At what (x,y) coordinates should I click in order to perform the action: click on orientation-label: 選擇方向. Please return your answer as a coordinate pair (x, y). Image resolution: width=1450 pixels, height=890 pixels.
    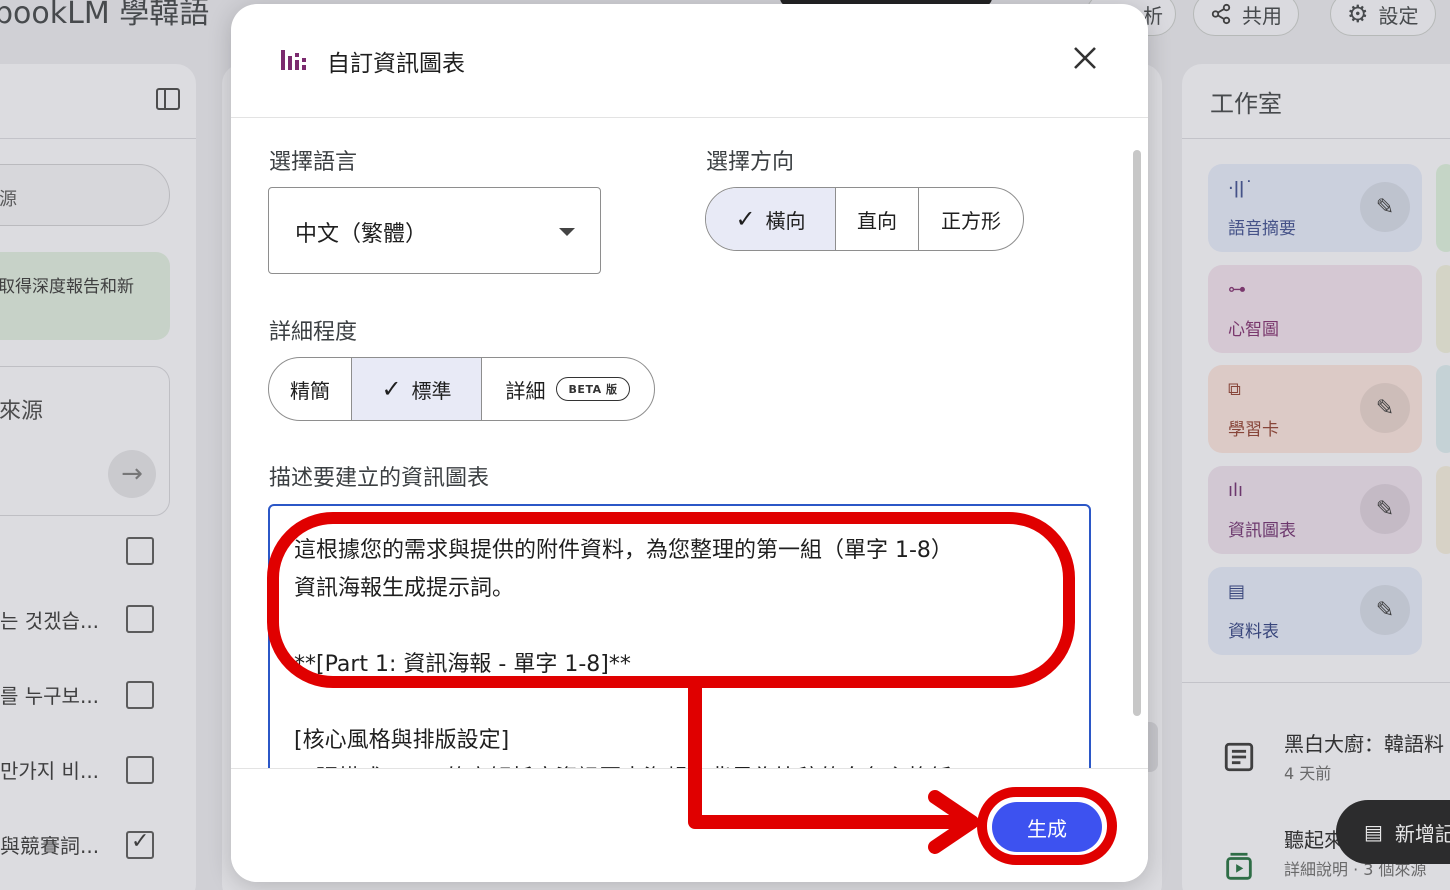
    Looking at the image, I should click on (750, 162).